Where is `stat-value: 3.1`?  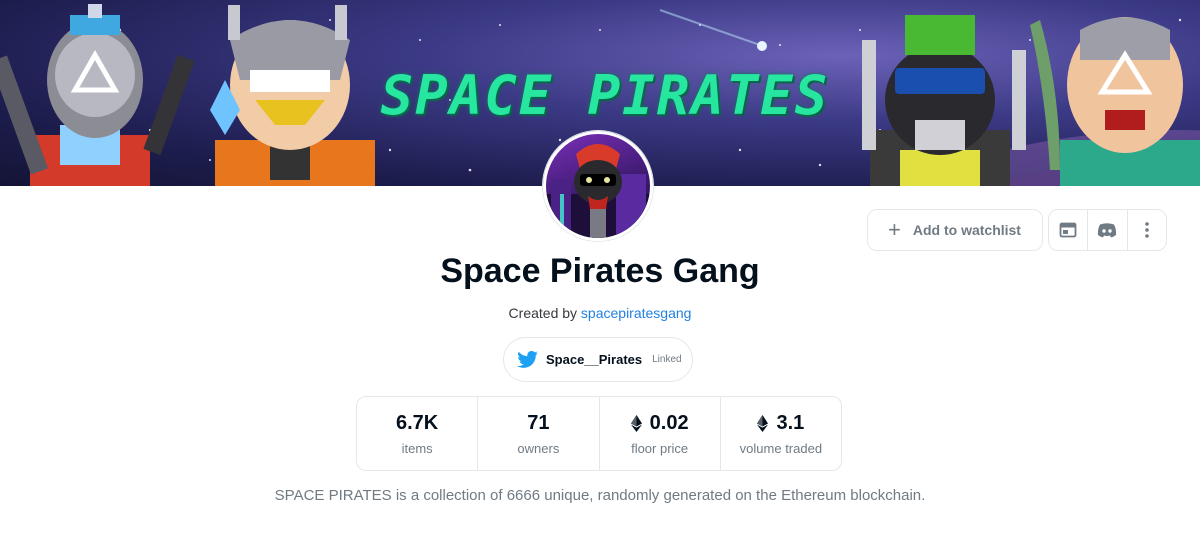
stat-value: 3.1 is located at coordinates (790, 422).